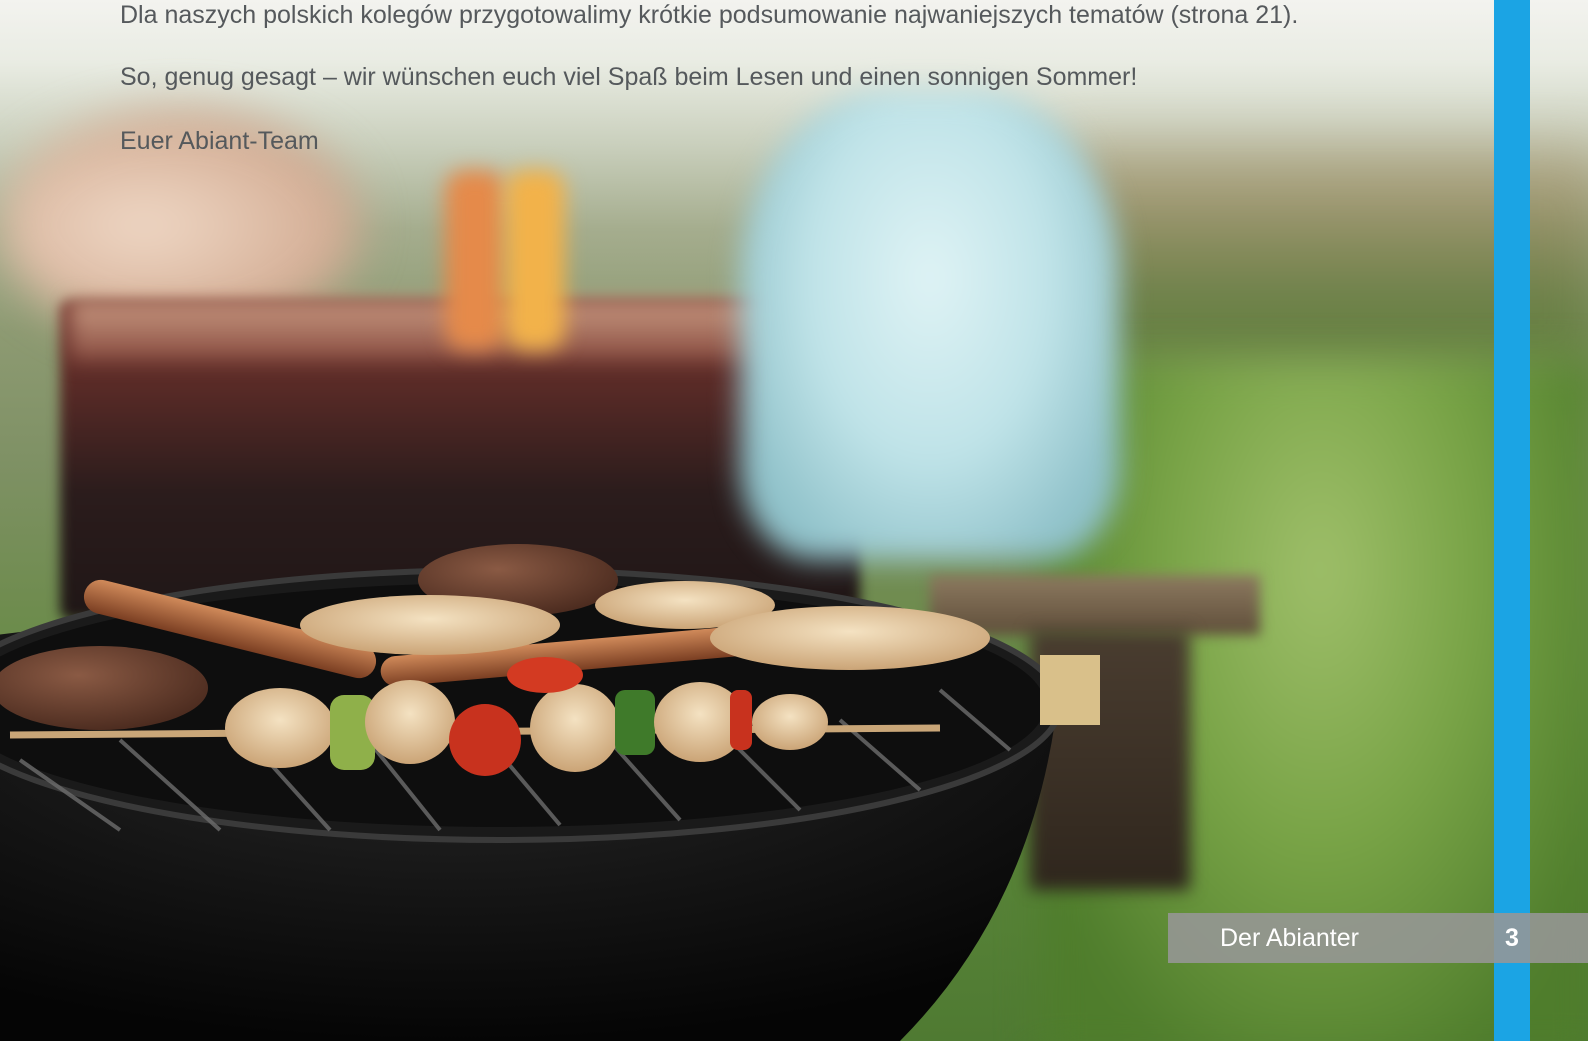 This screenshot has width=1588, height=1041. What do you see at coordinates (1378, 938) in the screenshot?
I see `page-footer: Der Abianter 3` at bounding box center [1378, 938].